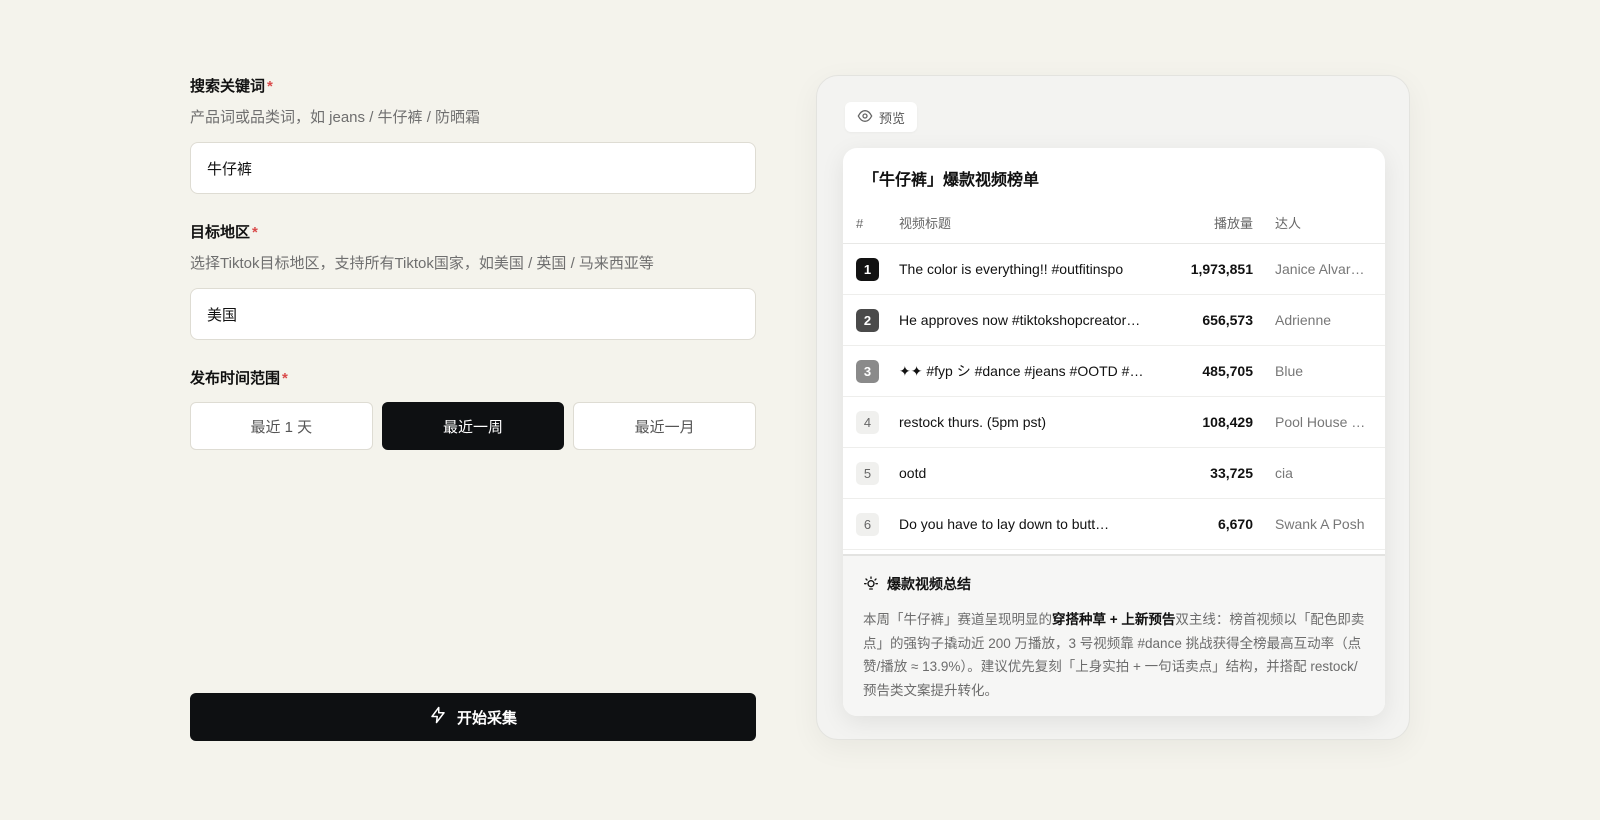 This screenshot has width=1600, height=820. What do you see at coordinates (473, 168) in the screenshot?
I see `keyword-input` at bounding box center [473, 168].